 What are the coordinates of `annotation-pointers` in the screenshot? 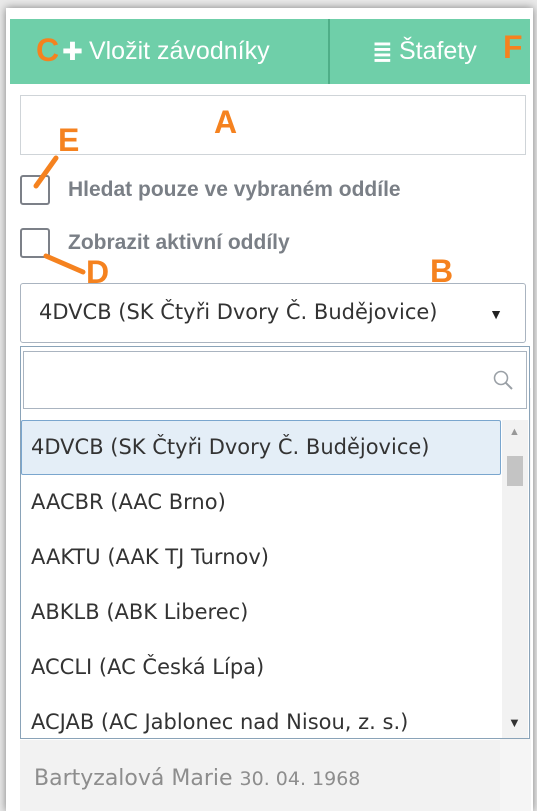 It's located at (59, 215).